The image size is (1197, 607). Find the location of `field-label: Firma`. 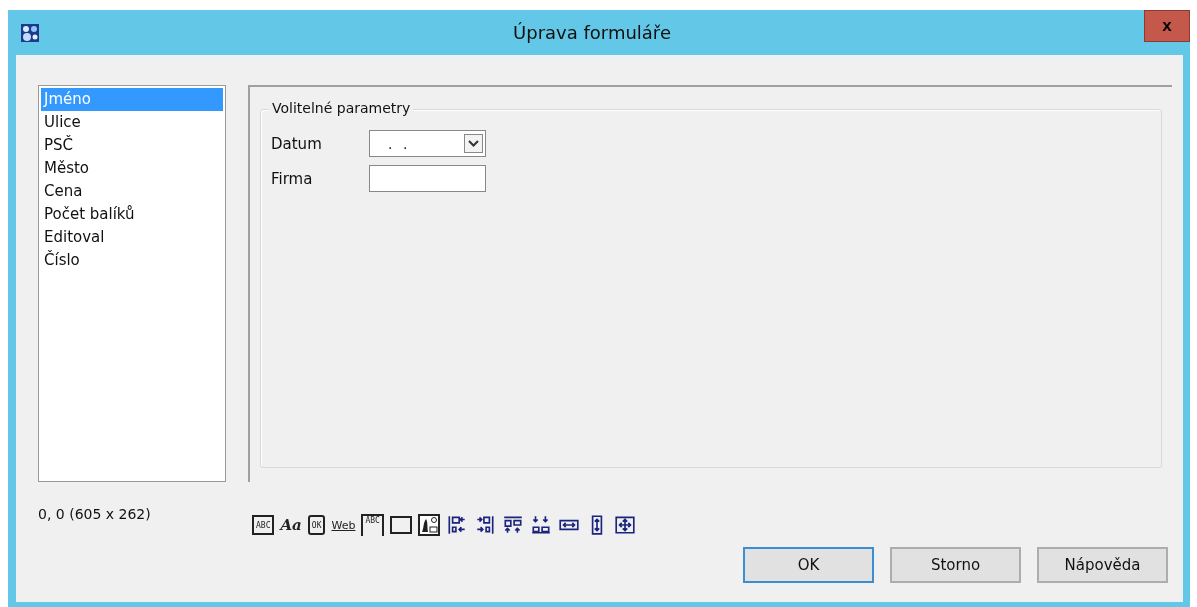

field-label: Firma is located at coordinates (292, 178).